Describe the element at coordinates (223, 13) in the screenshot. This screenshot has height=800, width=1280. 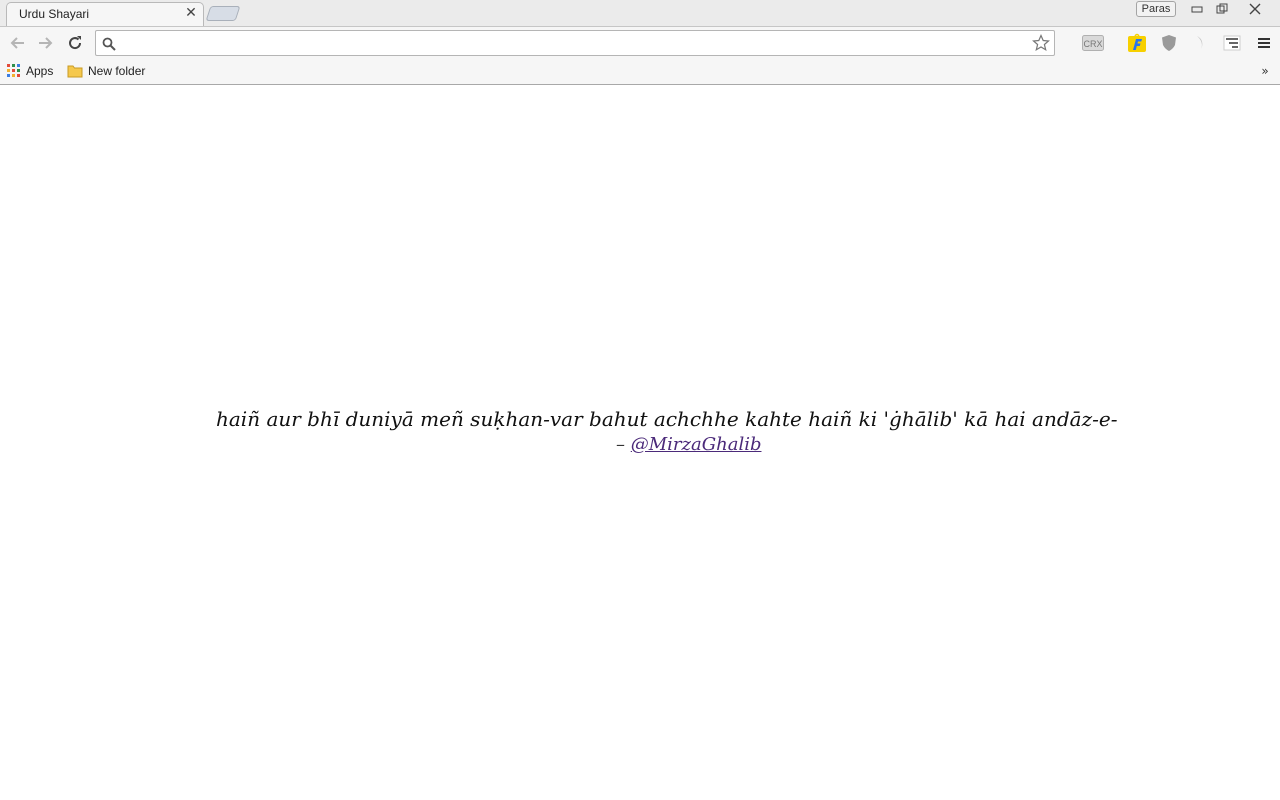
I see `new-tab-button` at that location.